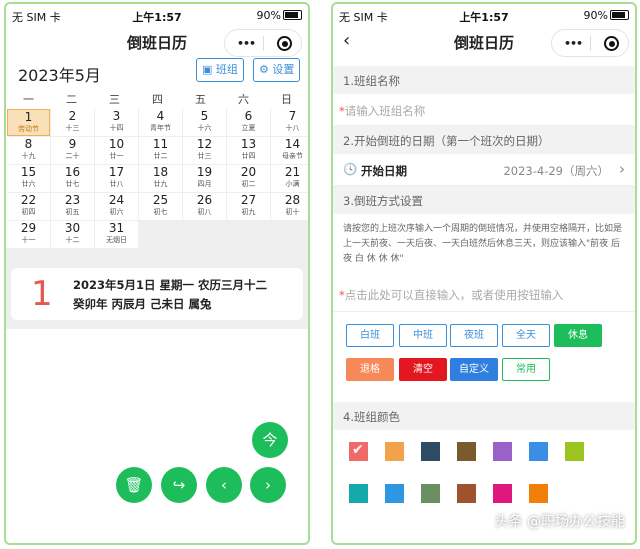 The width and height of the screenshot is (640, 549). I want to click on color-swatch: ✔, so click(358, 451).